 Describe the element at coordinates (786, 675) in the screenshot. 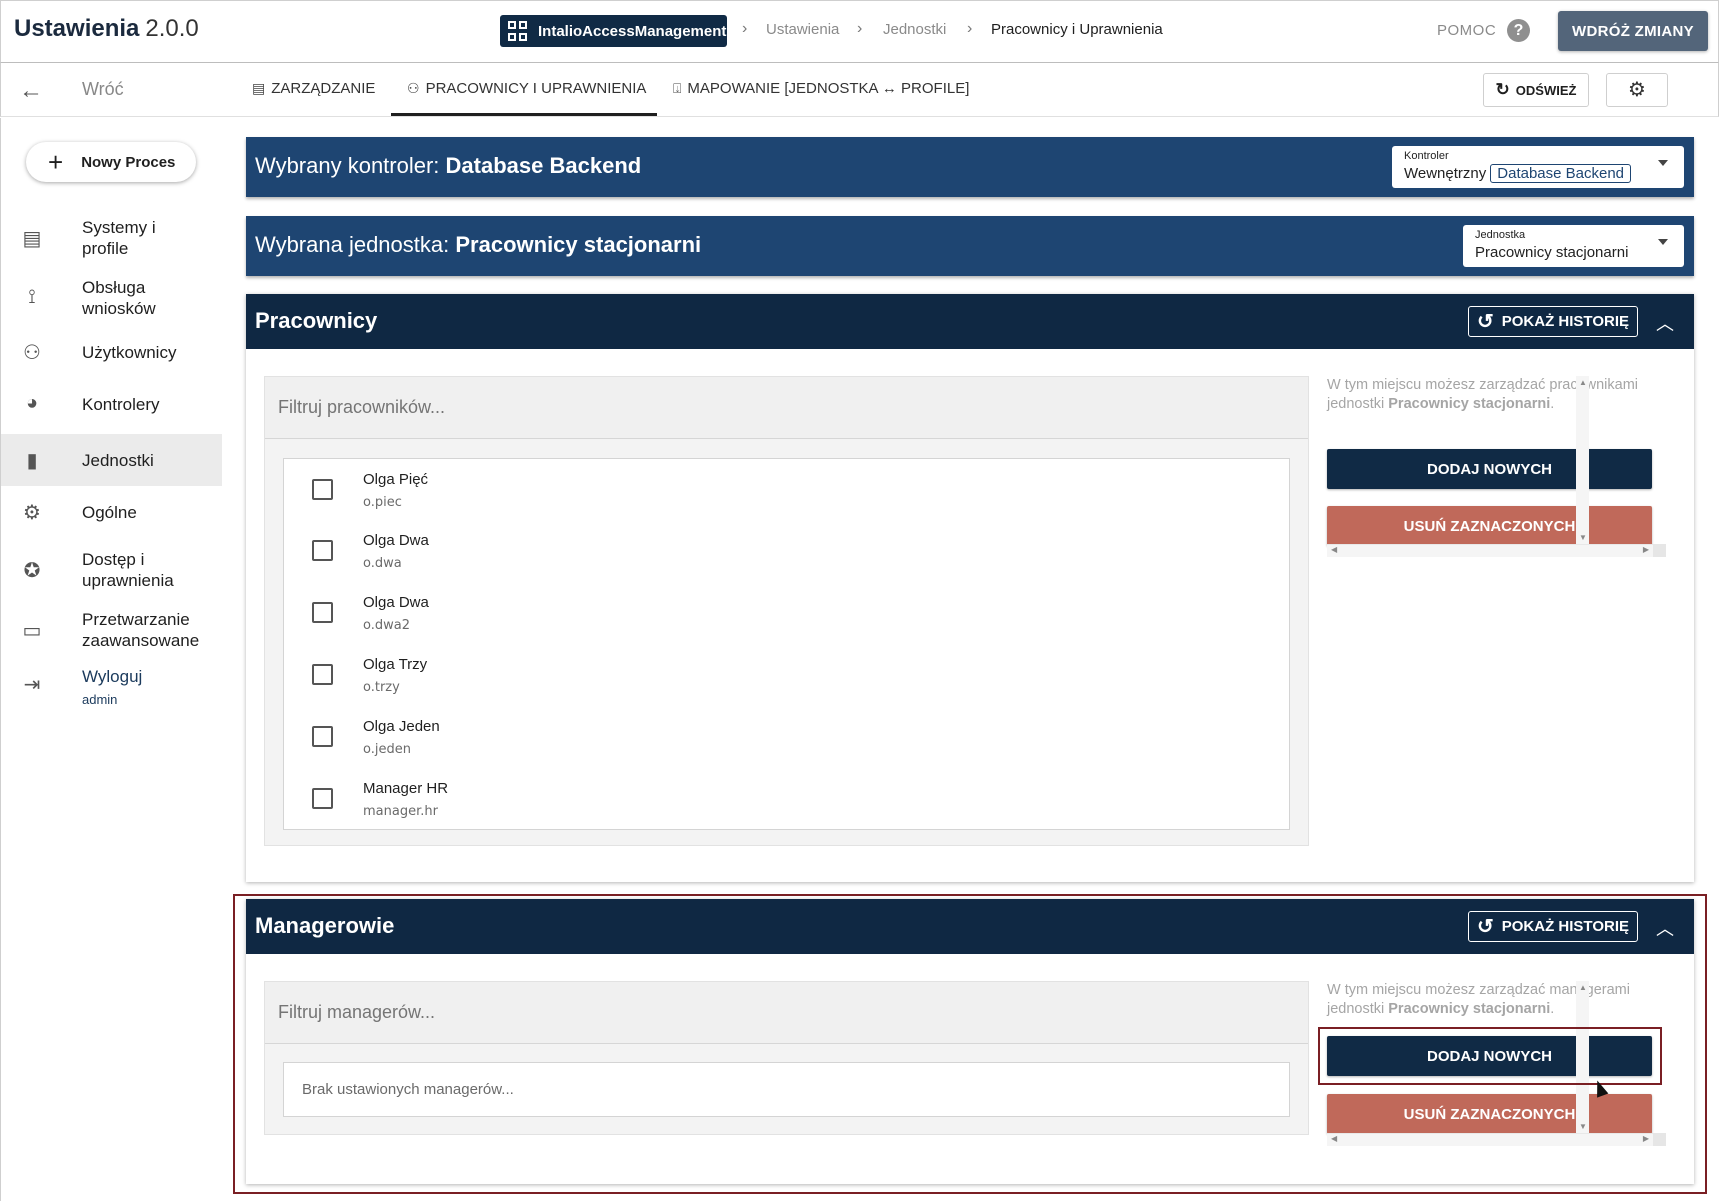

I see `list-item: Olga Trzy o.trzy` at that location.